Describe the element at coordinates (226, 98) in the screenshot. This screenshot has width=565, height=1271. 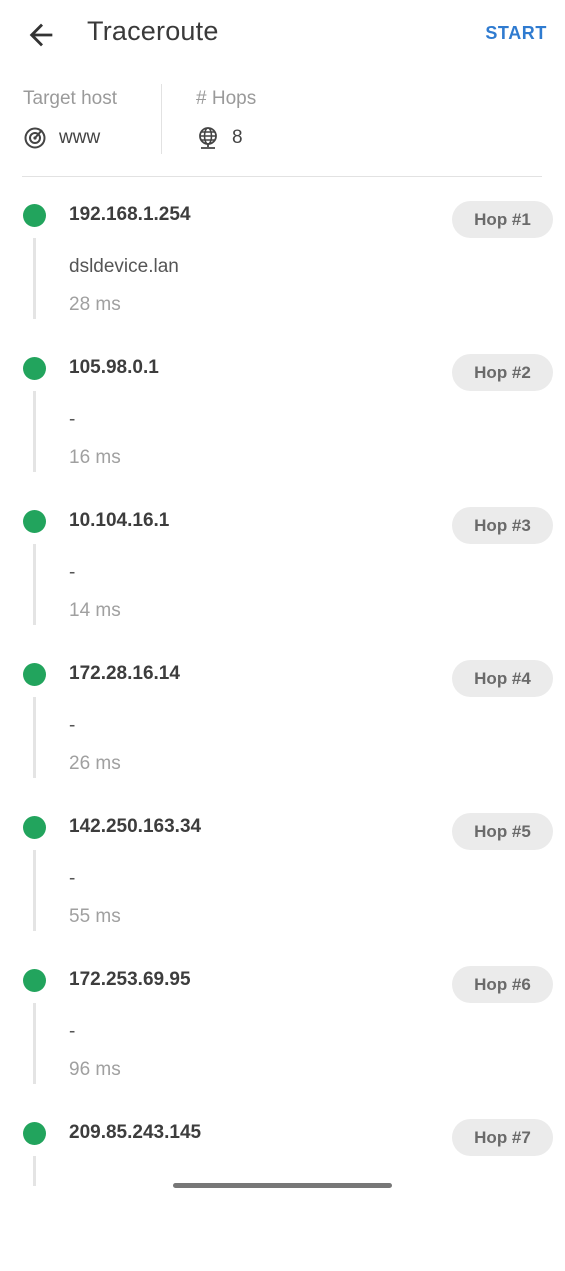
I see `hops-label: # Hops` at that location.